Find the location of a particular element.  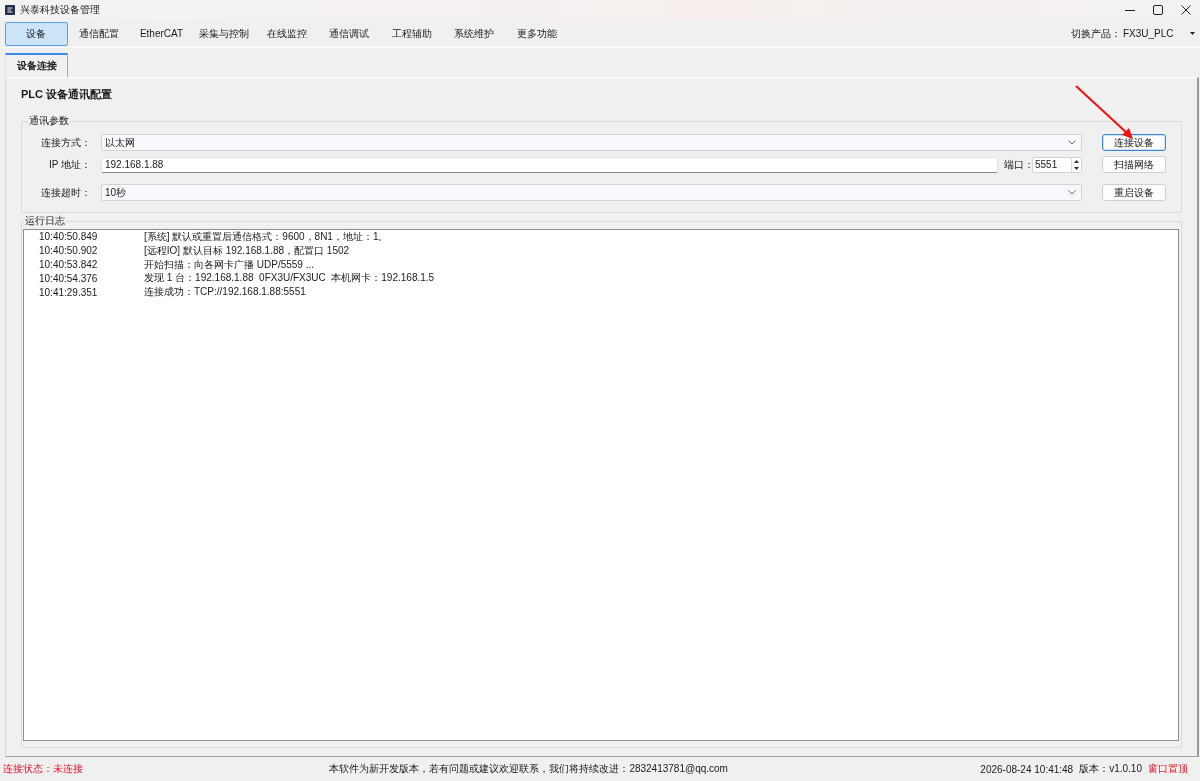

minimize-icon is located at coordinates (1130, 10).